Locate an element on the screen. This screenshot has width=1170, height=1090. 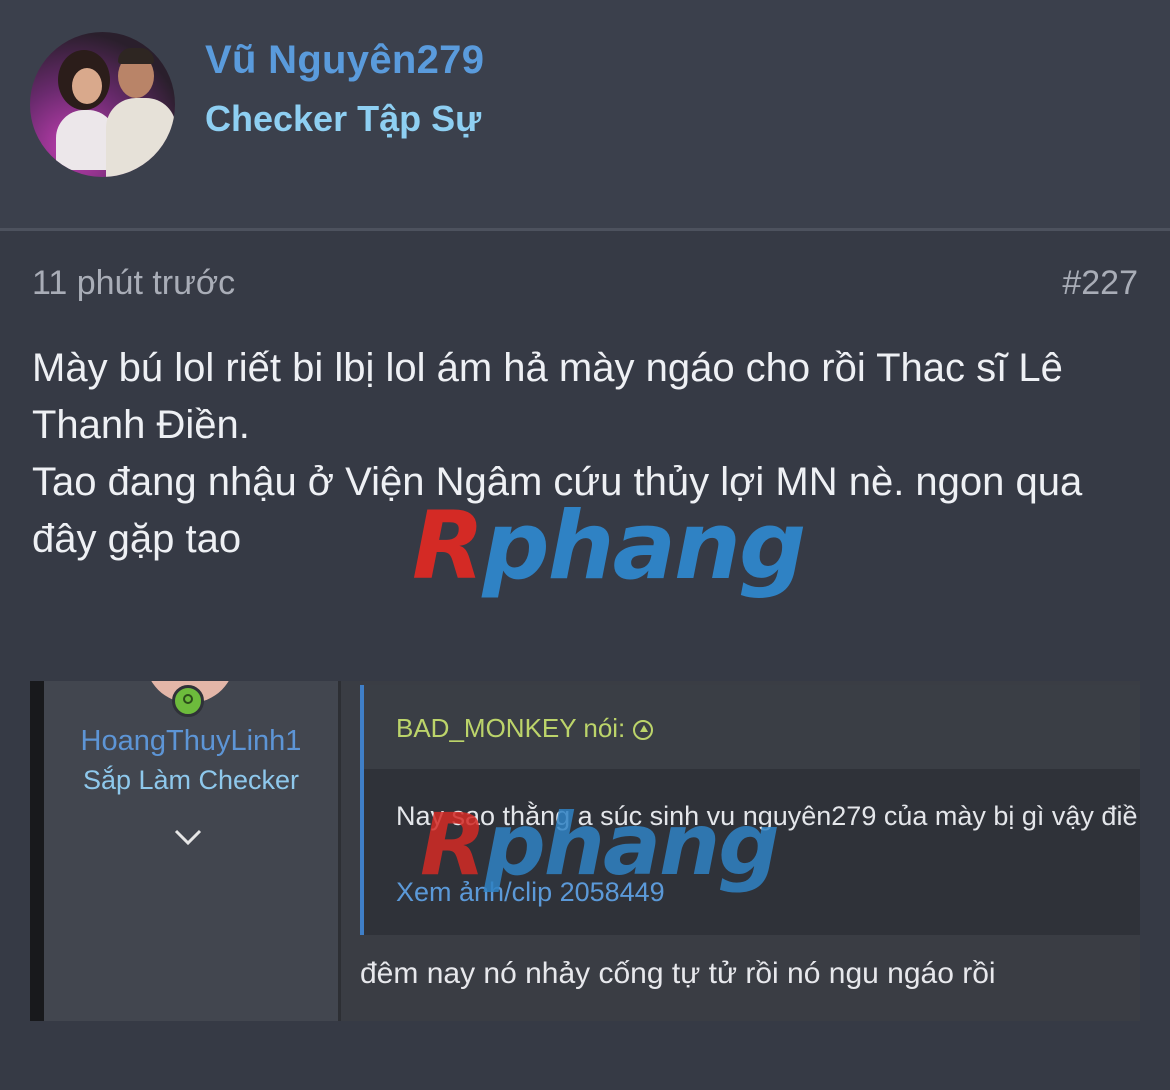
screenshot-edge is located at coordinates (37, 851).